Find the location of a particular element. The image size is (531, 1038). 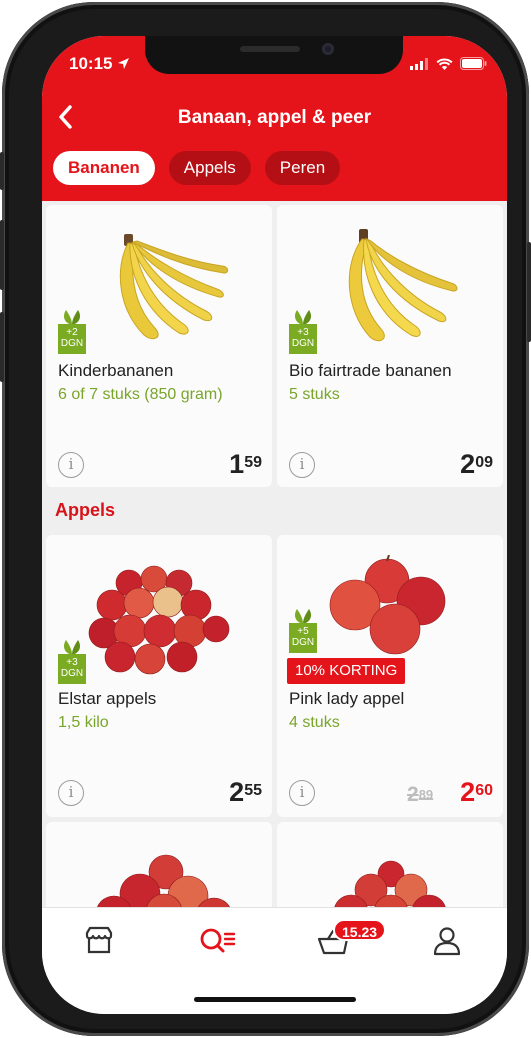

product-name: Bio fairtrade bananen is located at coordinates (370, 370).